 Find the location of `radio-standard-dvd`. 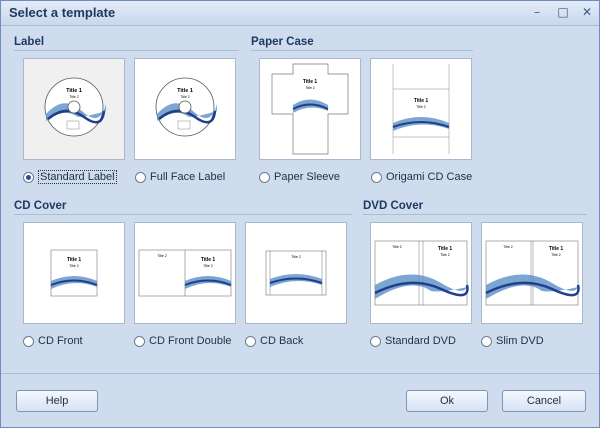

radio-standard-dvd is located at coordinates (375, 341).